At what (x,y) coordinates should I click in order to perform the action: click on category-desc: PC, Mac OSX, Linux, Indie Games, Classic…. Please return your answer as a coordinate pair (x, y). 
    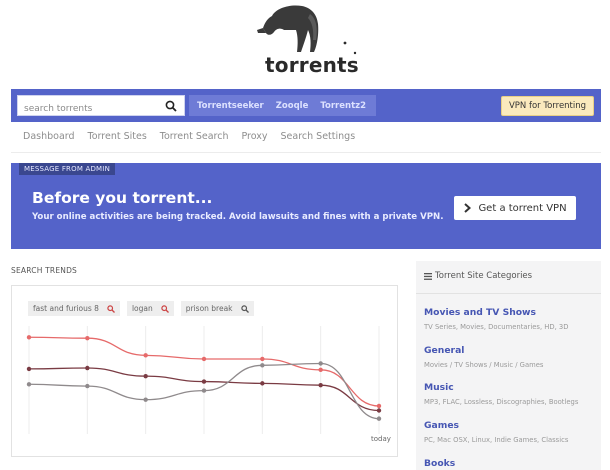
    Looking at the image, I should click on (496, 440).